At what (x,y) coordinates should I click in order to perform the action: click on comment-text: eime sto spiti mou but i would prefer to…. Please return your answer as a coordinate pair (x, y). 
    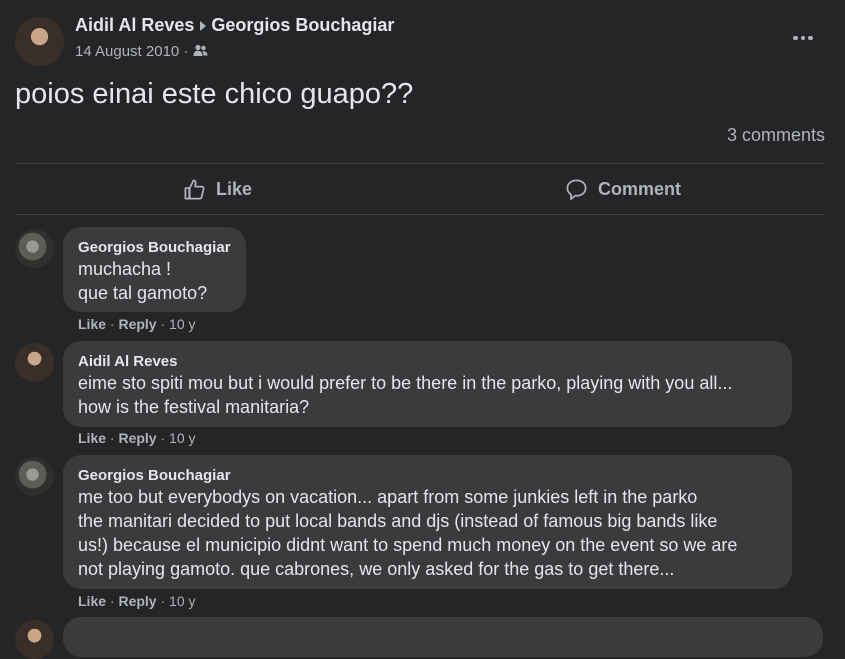
    Looking at the image, I should click on (405, 395).